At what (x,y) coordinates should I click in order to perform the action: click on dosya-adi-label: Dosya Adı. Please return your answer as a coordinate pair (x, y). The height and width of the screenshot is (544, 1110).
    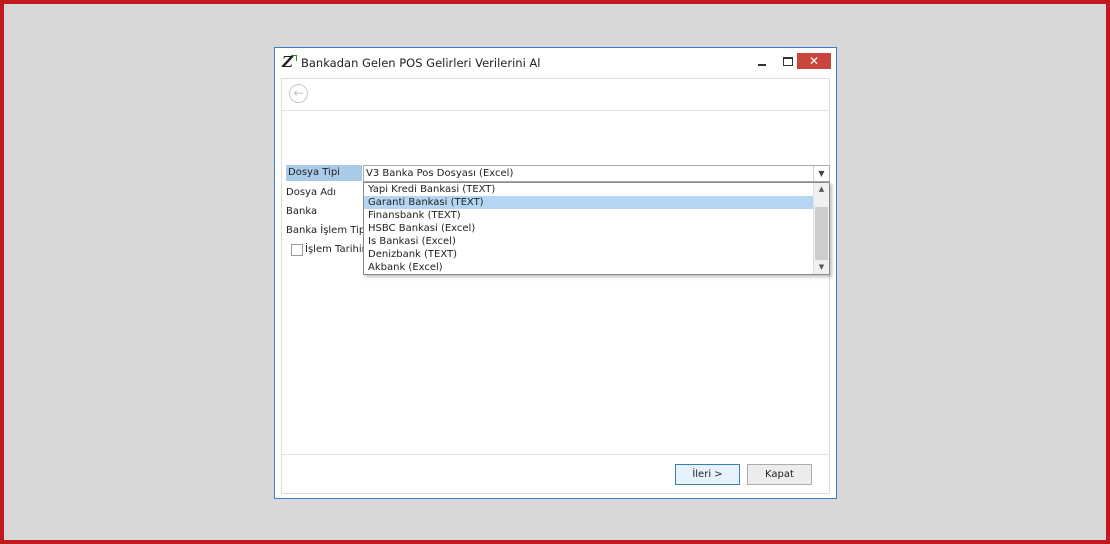
    Looking at the image, I should click on (311, 192).